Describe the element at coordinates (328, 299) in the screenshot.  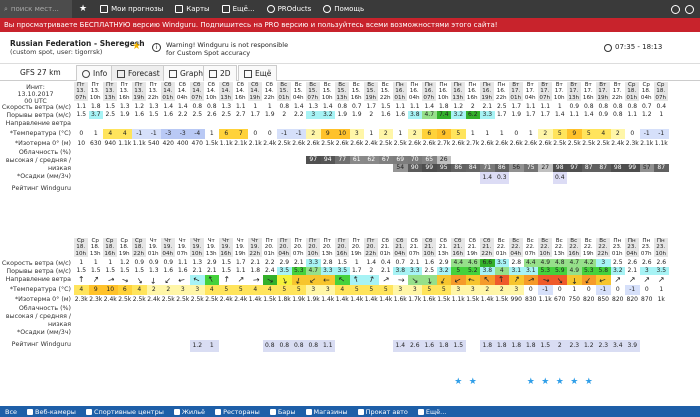
I see `cell-iso: 1.4k` at that location.